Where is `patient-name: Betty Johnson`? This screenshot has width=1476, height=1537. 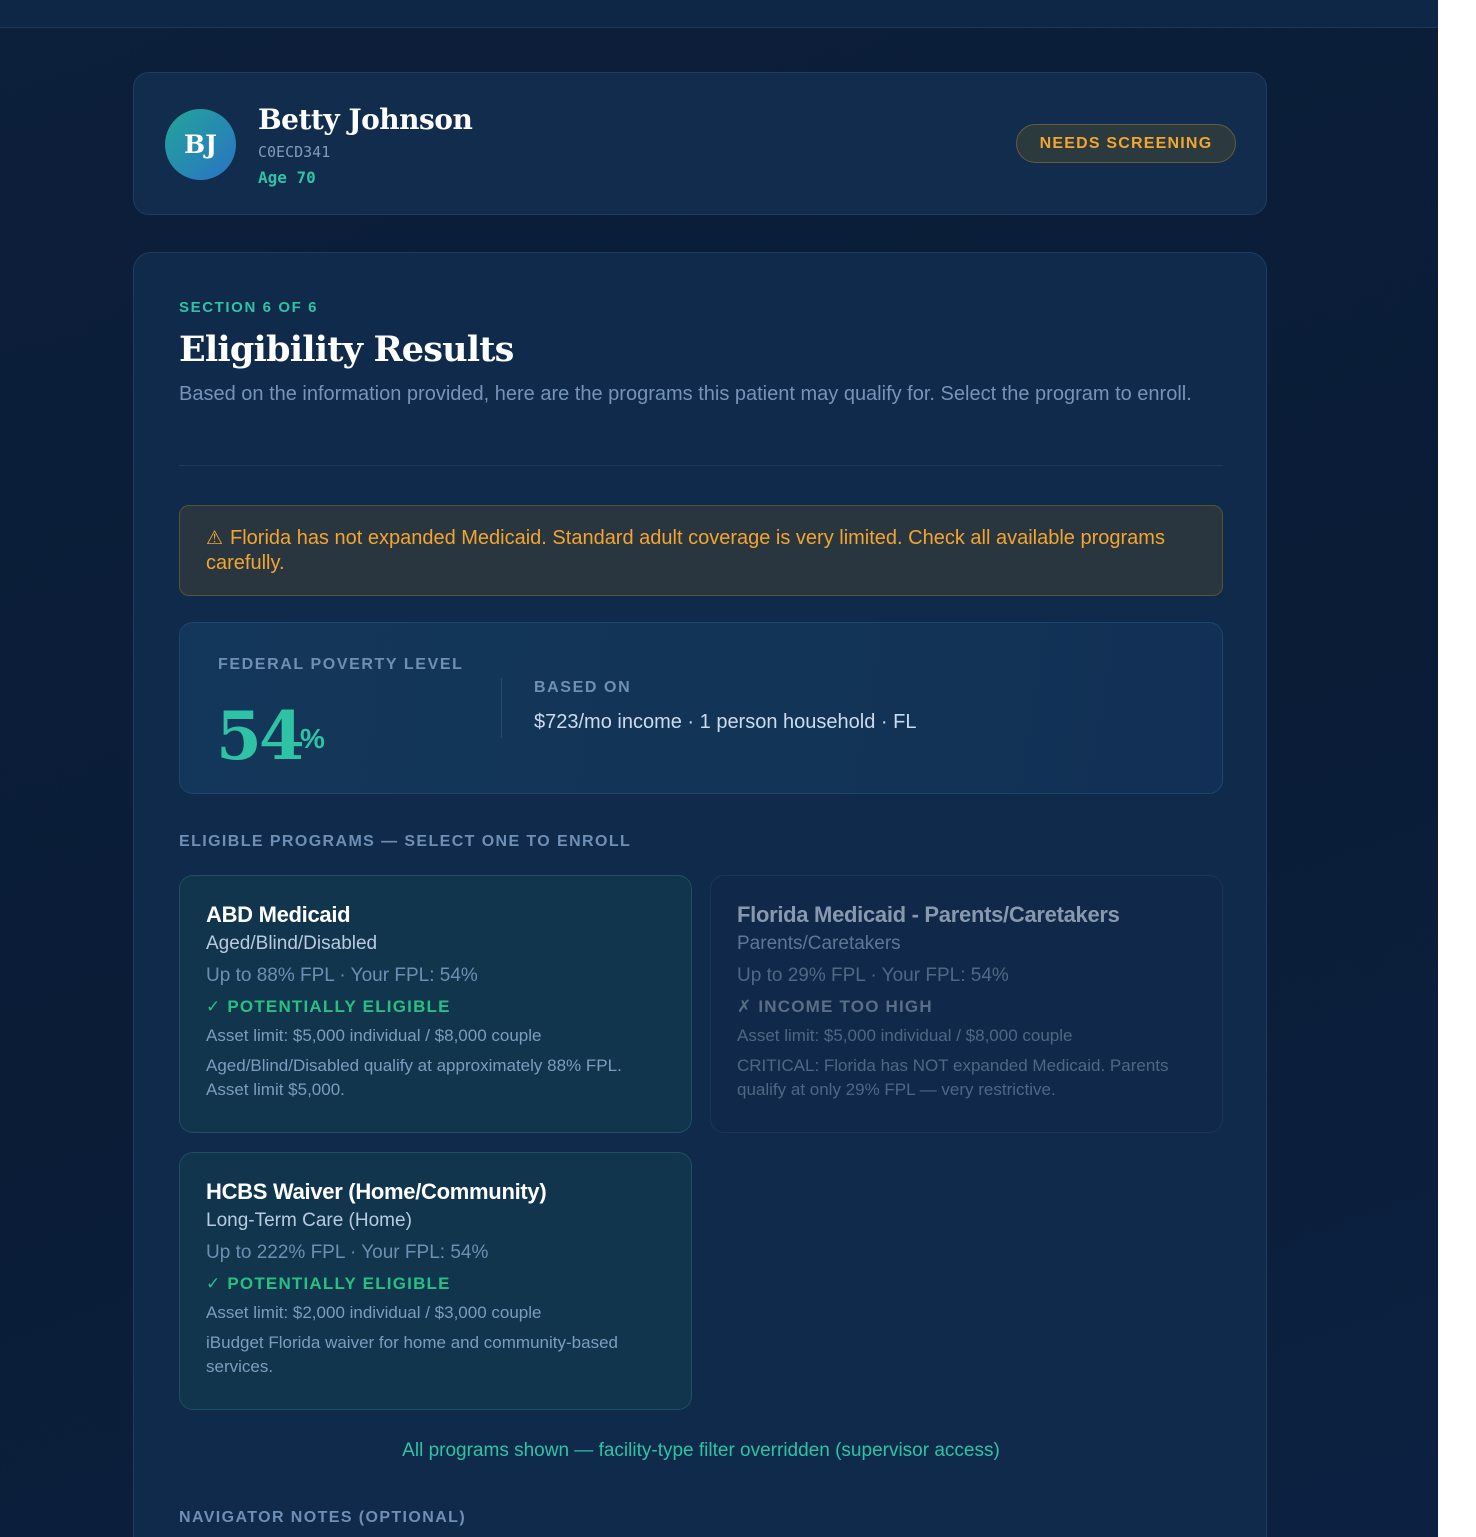 patient-name: Betty Johnson is located at coordinates (365, 119).